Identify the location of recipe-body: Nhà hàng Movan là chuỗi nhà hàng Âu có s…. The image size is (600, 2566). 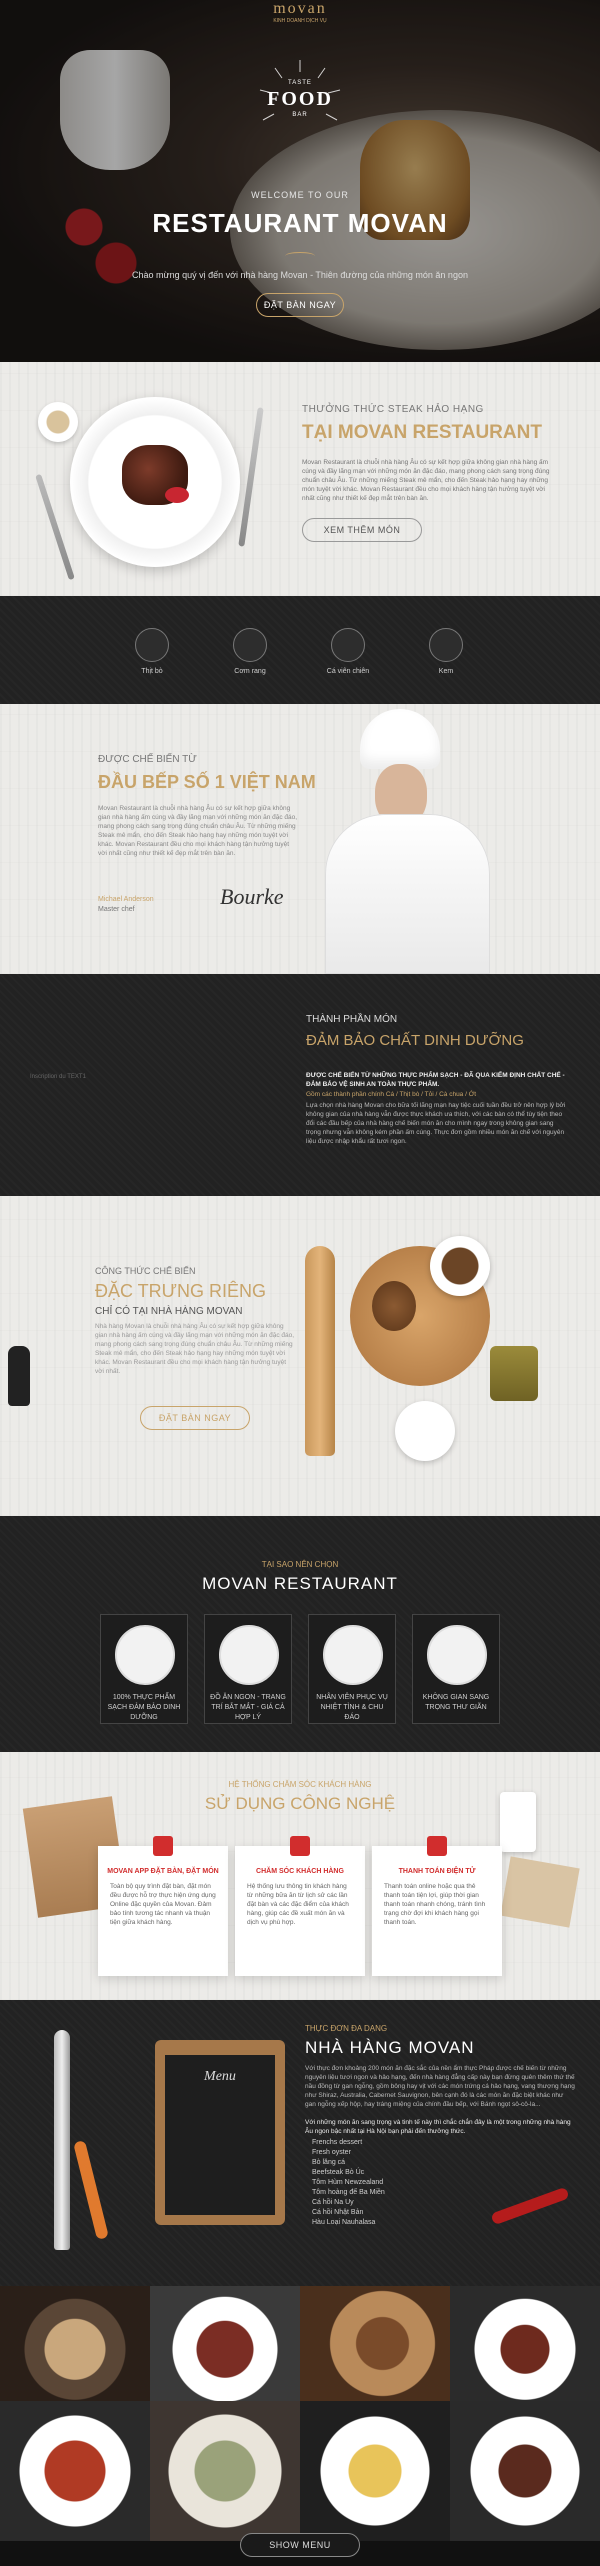
(195, 1349).